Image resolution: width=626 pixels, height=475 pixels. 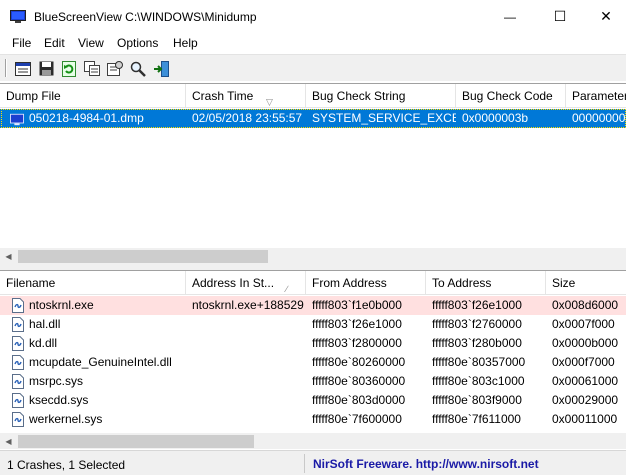 What do you see at coordinates (486, 283) in the screenshot?
I see `col-to-address: To Address` at bounding box center [486, 283].